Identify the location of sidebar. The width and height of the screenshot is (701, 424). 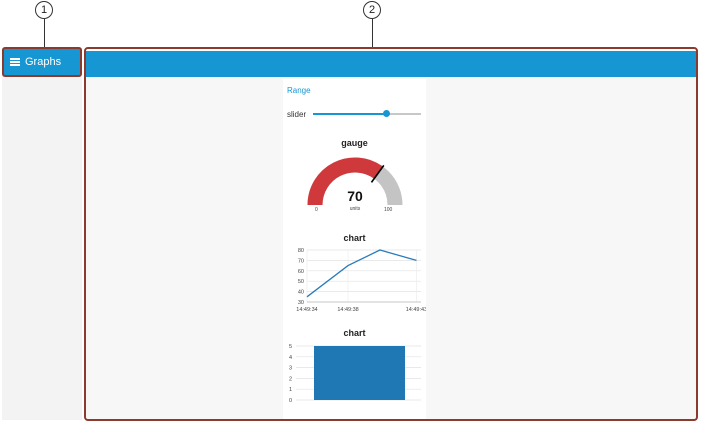
(42, 234).